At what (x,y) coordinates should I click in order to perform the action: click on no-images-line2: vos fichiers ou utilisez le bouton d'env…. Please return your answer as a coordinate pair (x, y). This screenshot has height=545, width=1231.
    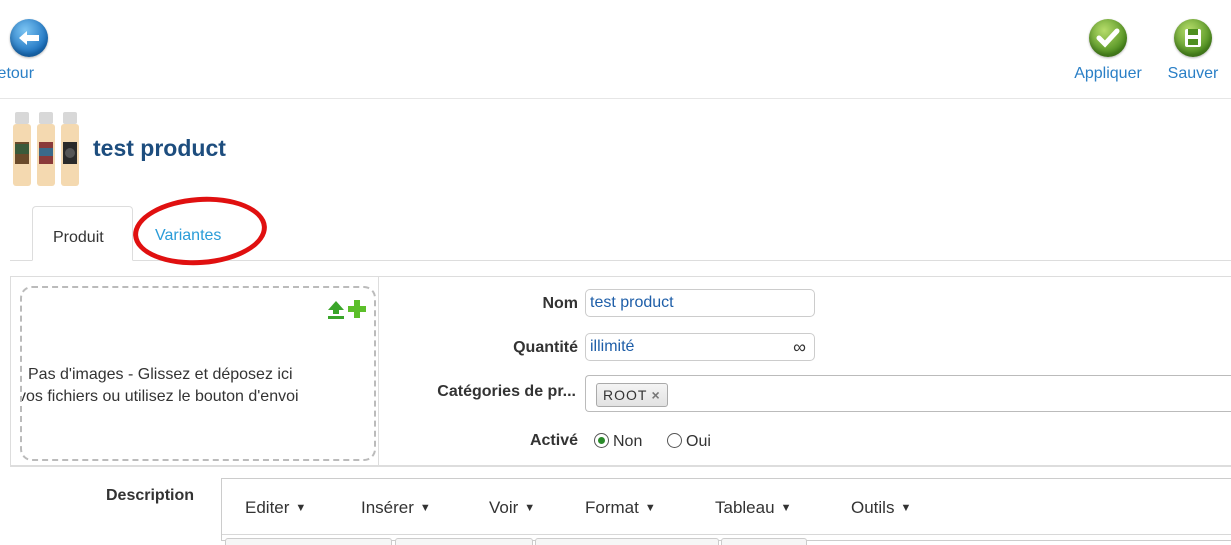
    Looking at the image, I should click on (160, 396).